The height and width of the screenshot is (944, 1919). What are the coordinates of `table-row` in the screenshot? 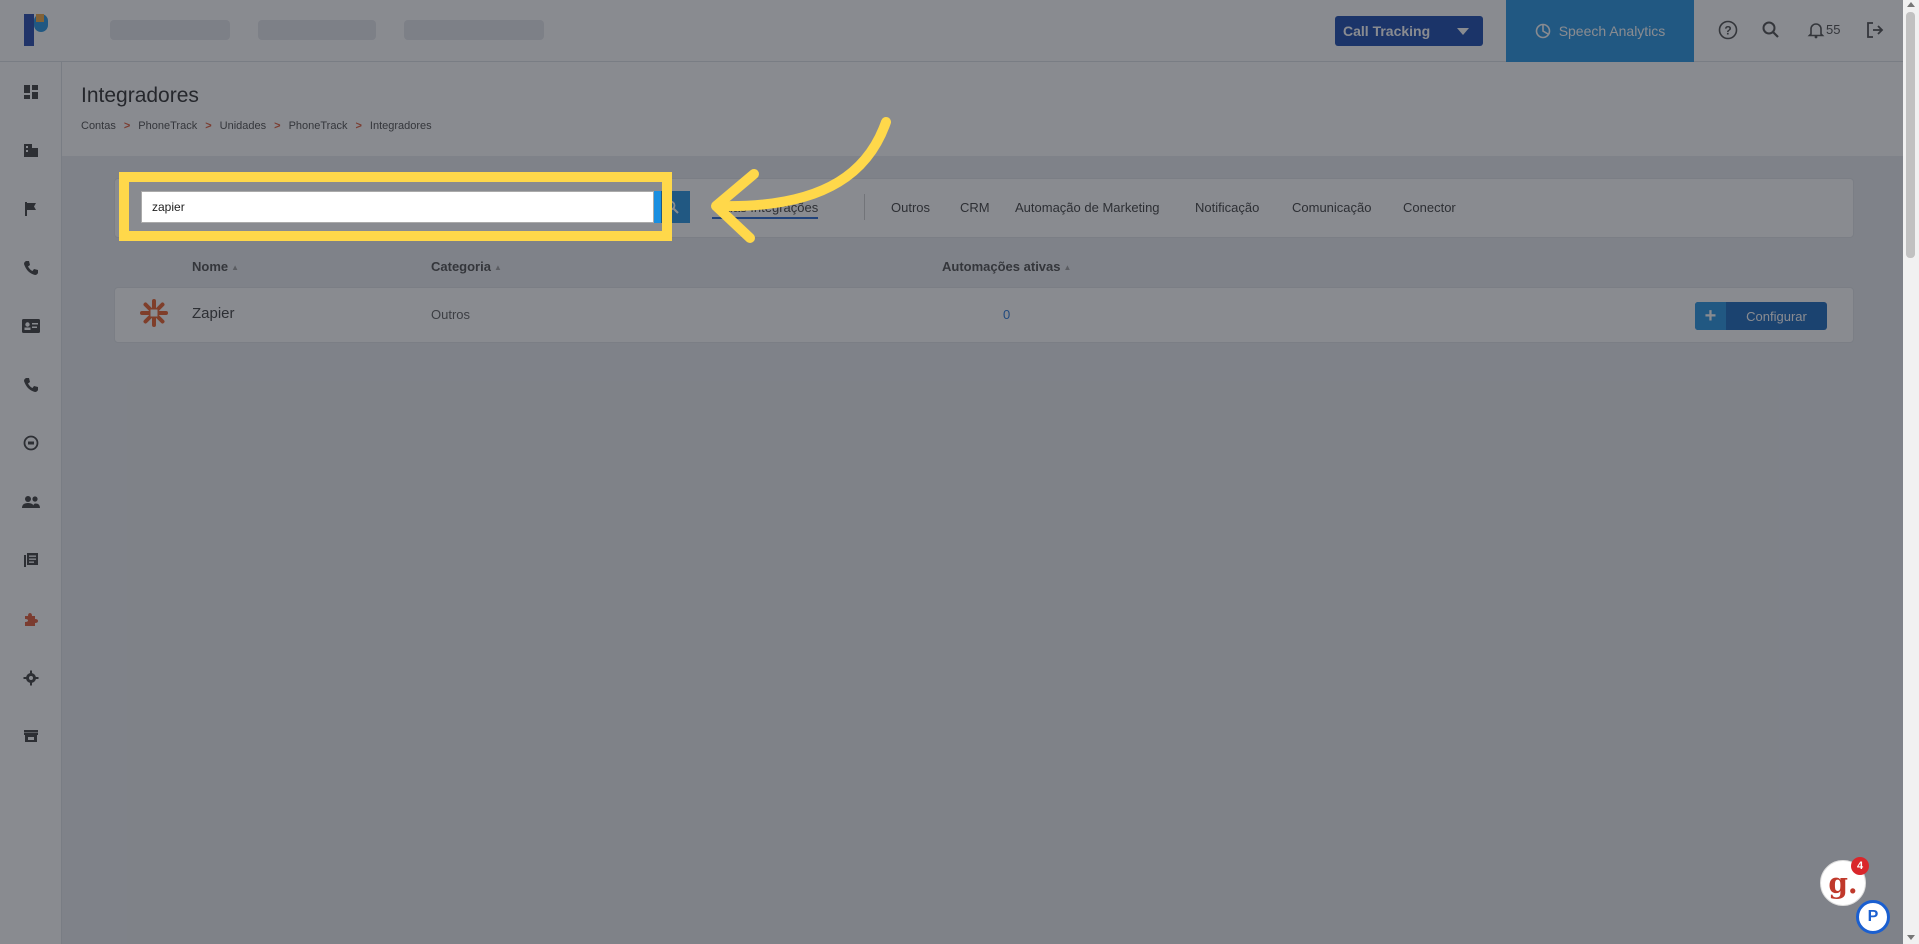 It's located at (984, 315).